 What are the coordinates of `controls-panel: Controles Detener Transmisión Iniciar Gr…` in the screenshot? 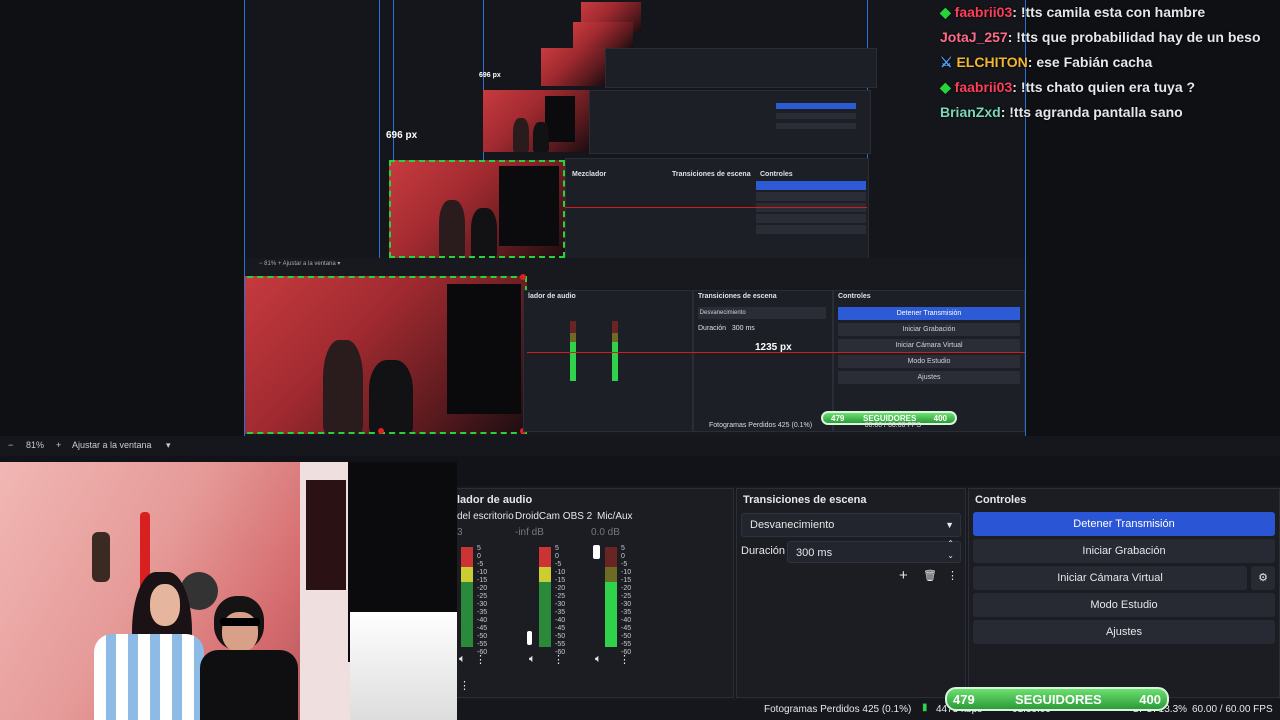 It's located at (1124, 593).